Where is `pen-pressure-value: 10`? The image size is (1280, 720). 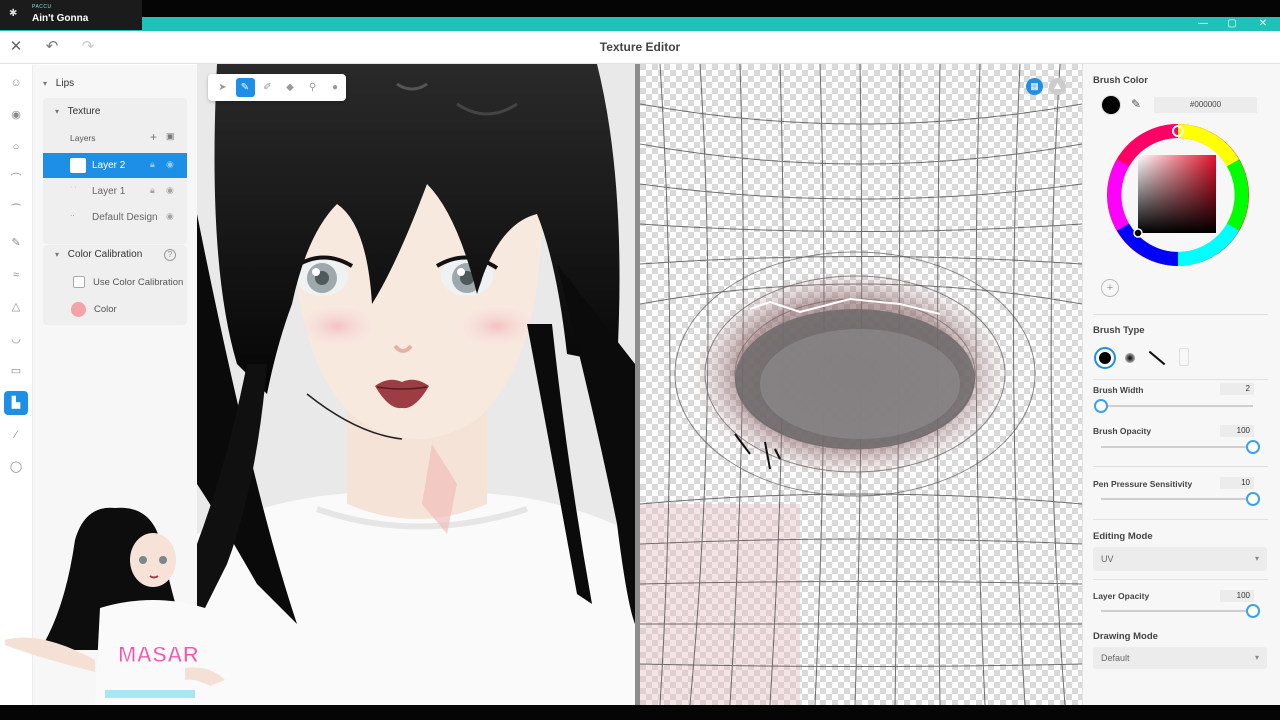 pen-pressure-value: 10 is located at coordinates (1237, 483).